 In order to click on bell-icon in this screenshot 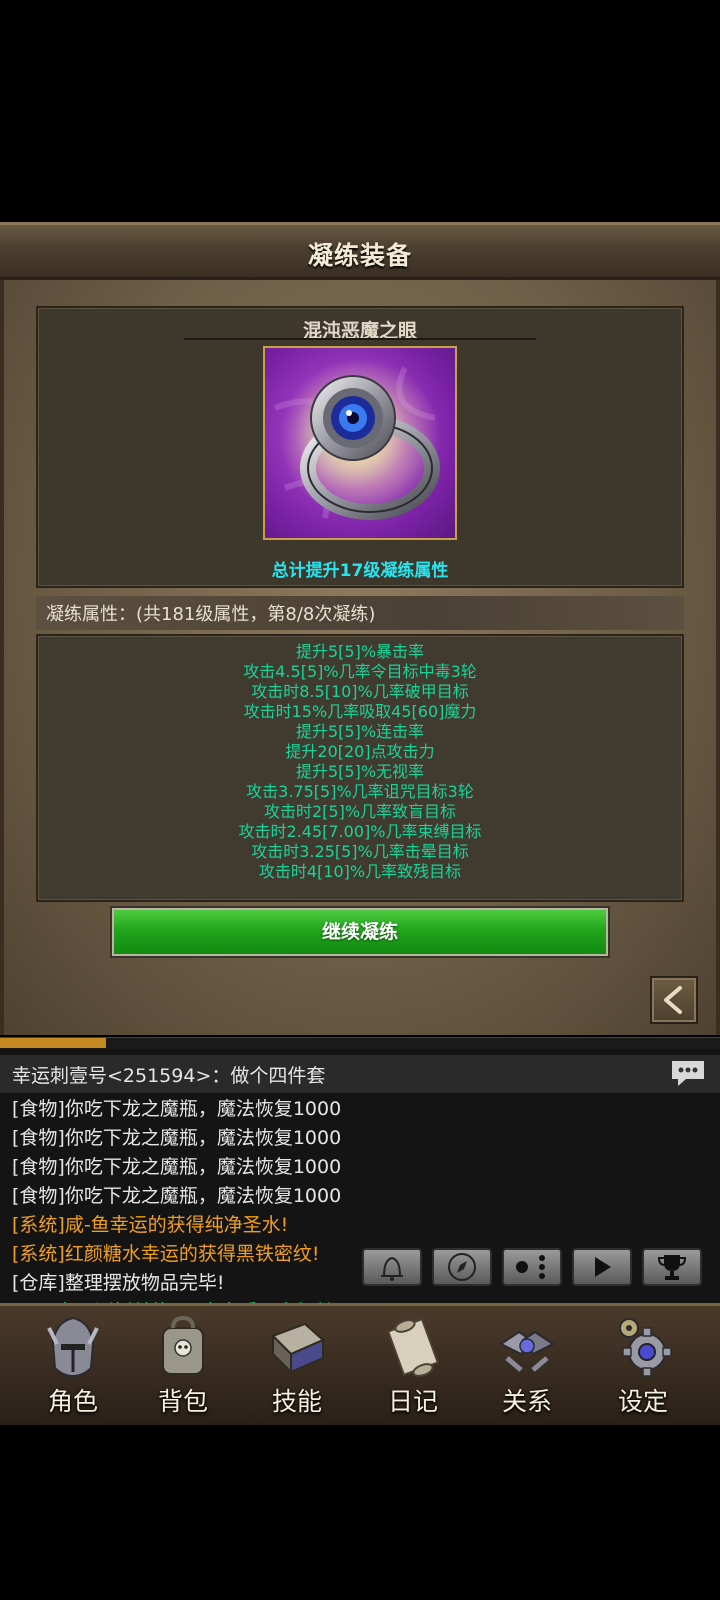, I will do `click(392, 1268)`.